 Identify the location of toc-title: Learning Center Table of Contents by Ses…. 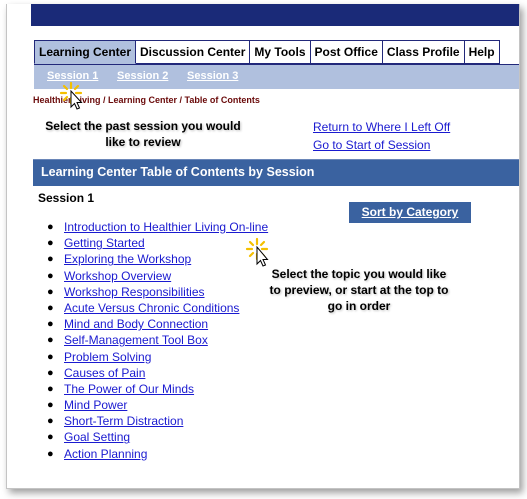
(178, 172).